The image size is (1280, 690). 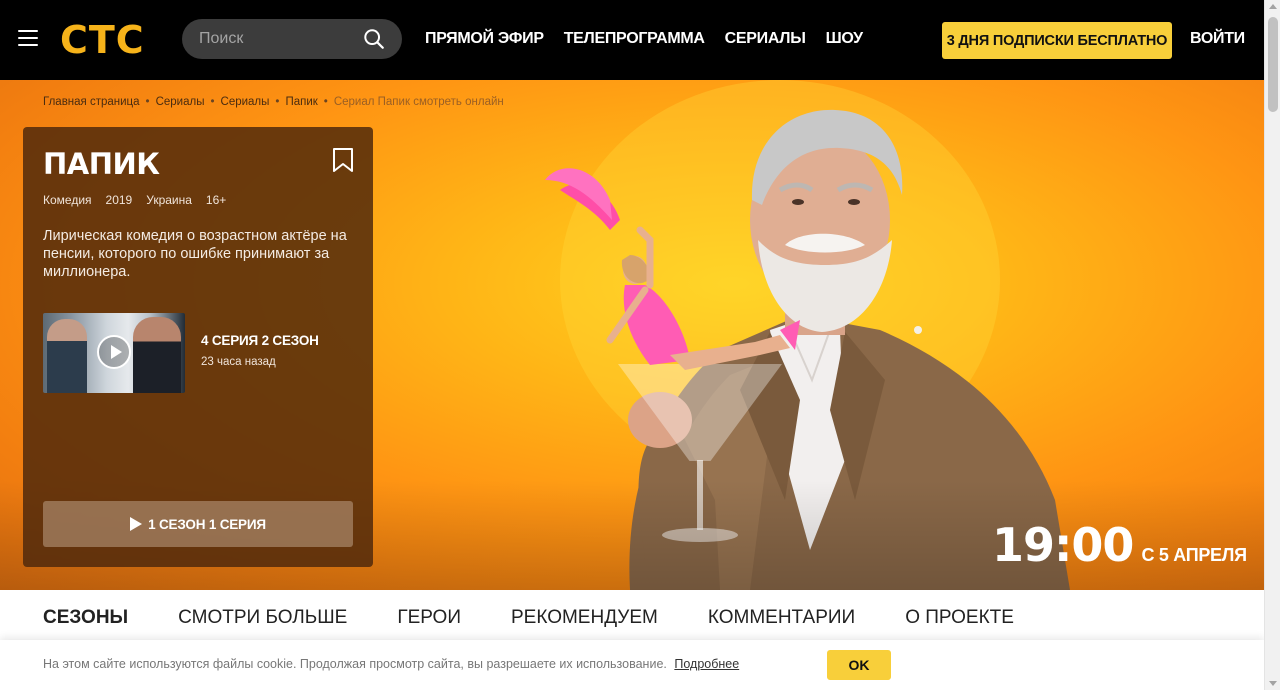 I want to click on show-year: 2019, so click(x=119, y=200).